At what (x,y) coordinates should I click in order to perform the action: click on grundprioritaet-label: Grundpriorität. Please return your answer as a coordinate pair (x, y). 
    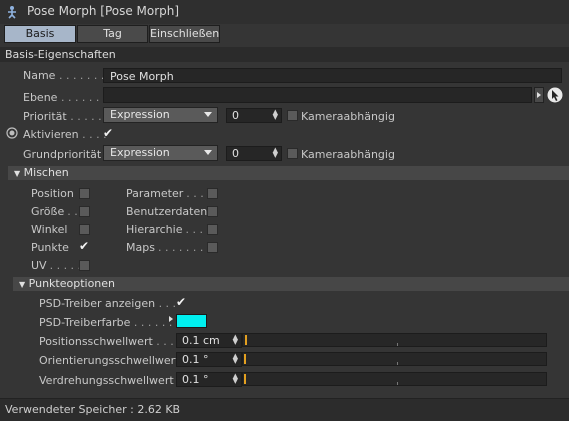
    Looking at the image, I should click on (62, 154).